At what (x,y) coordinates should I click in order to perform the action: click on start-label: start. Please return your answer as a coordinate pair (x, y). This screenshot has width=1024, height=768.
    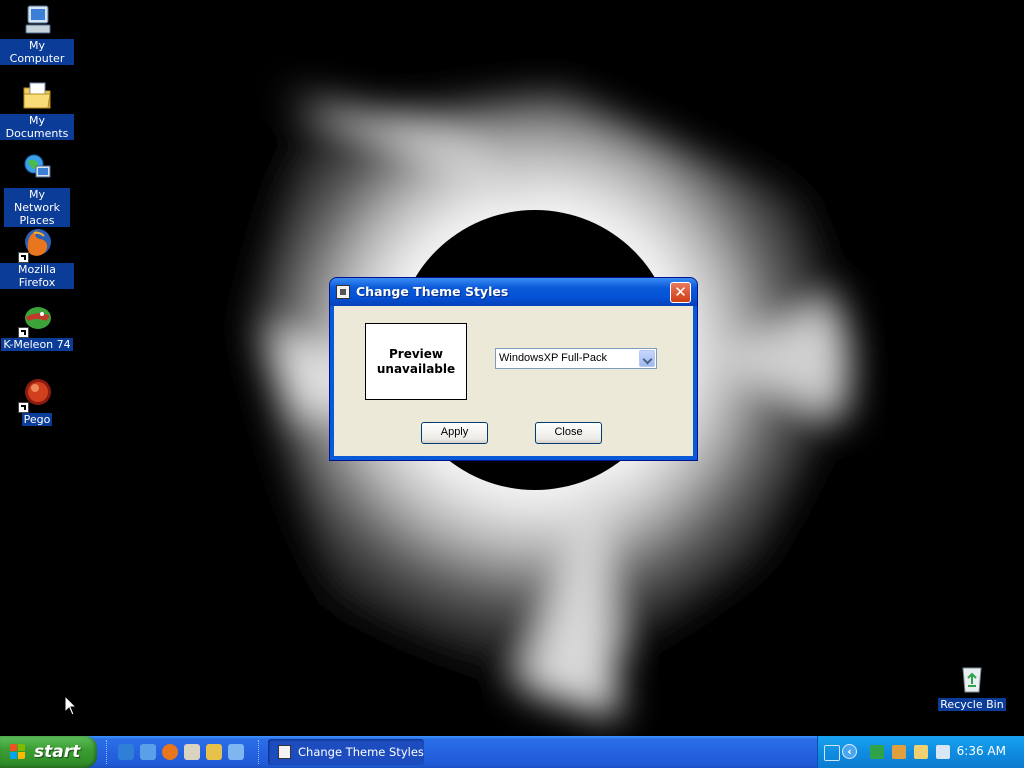
    Looking at the image, I should click on (57, 752).